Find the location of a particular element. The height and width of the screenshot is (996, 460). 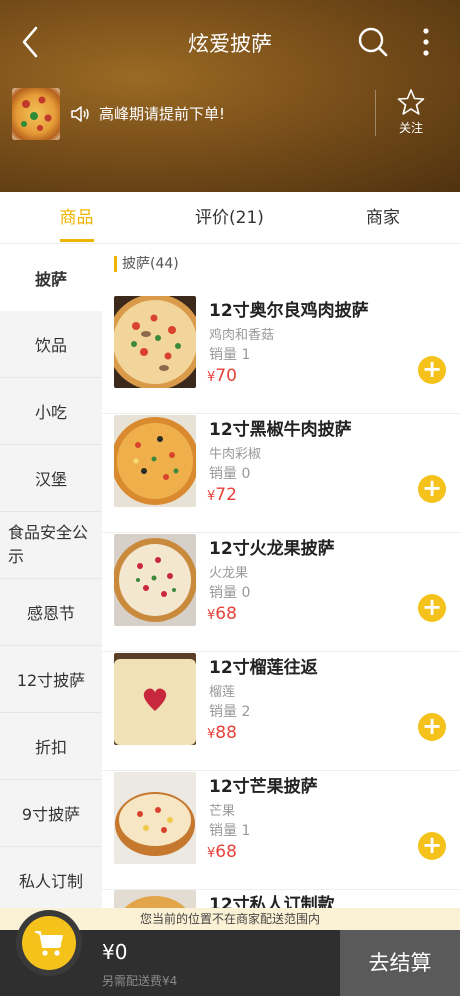

section-title: 披萨(44) is located at coordinates (146, 264).